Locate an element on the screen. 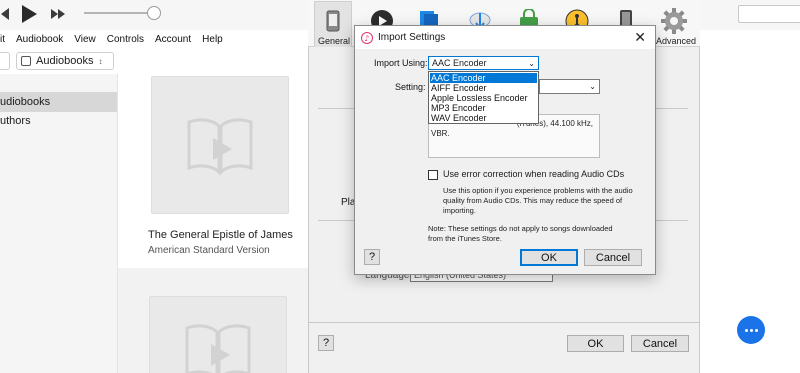 The height and width of the screenshot is (373, 800). sidebar: udiobooks uthors is located at coordinates (59, 223).